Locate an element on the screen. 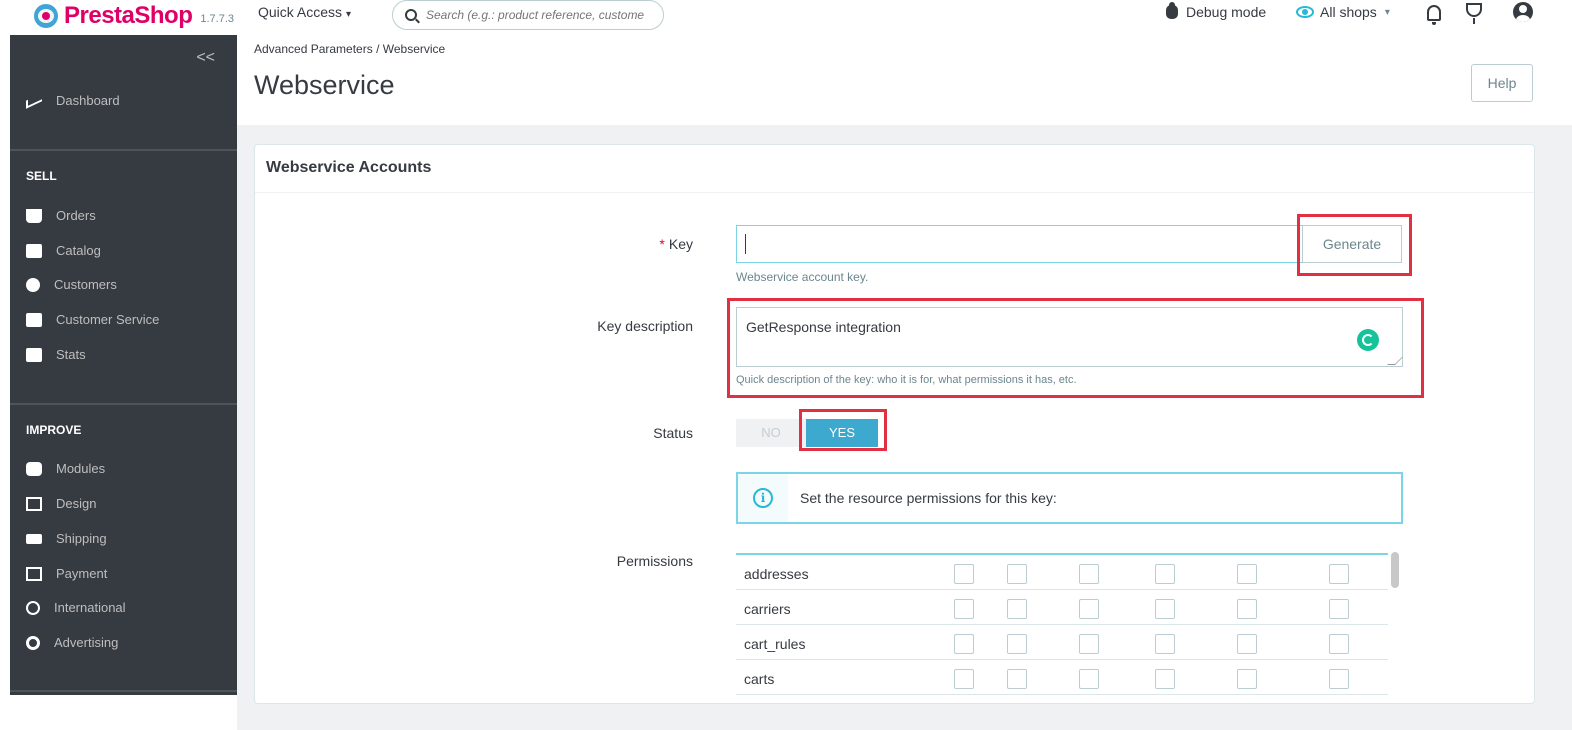 The image size is (1572, 730). sidebar-item-label: Modules is located at coordinates (81, 468).